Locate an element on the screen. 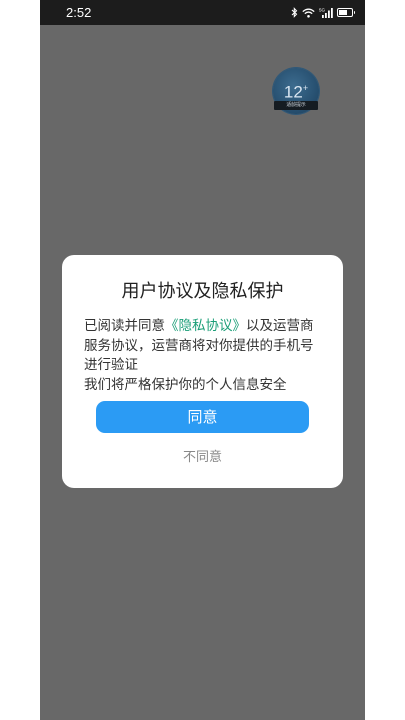  status-bar: 2:52 5G is located at coordinates (202, 12).